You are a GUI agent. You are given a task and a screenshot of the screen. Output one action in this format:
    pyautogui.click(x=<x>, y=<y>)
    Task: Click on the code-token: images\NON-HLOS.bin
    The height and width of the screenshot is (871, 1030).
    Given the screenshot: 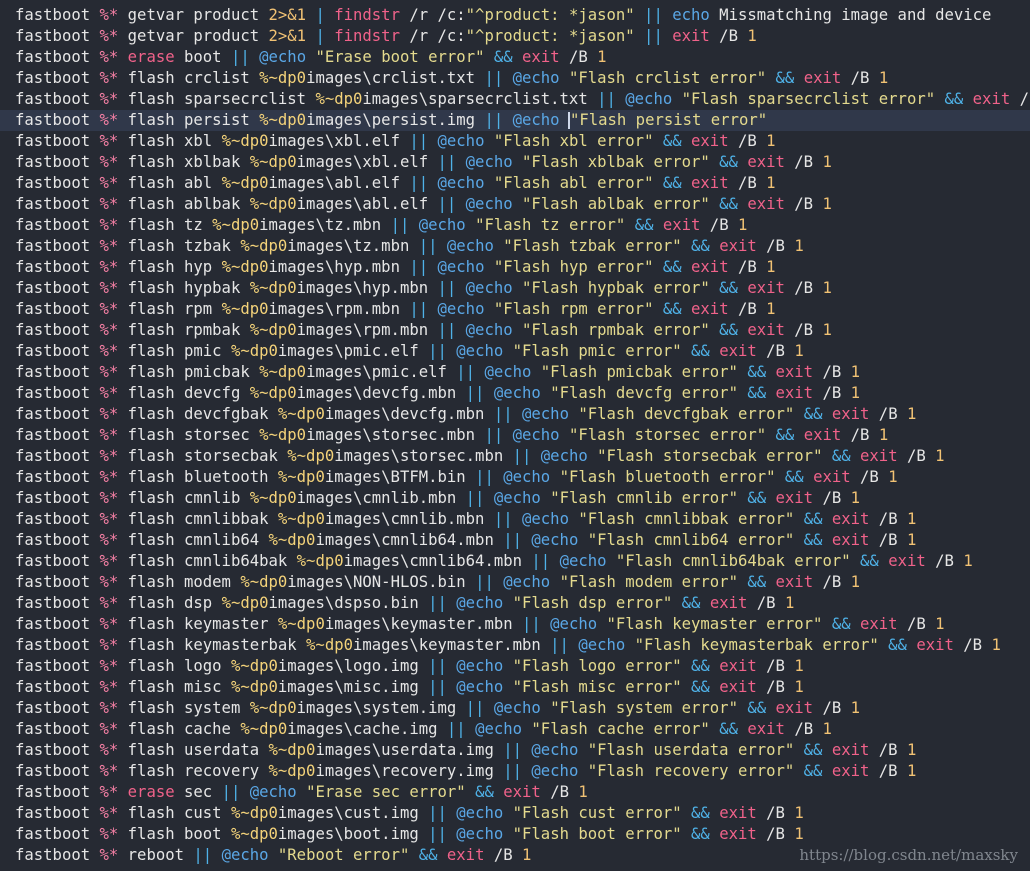 What is the action you would take?
    pyautogui.click(x=381, y=582)
    